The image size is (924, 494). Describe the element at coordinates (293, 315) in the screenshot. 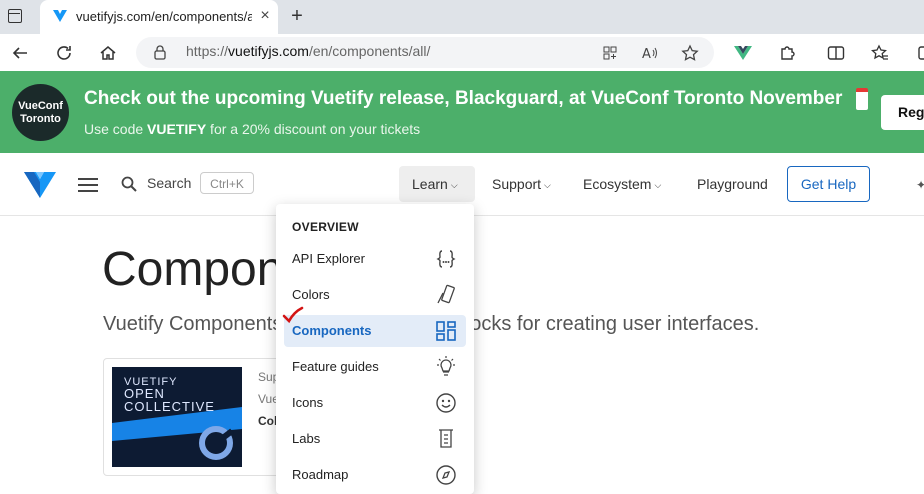

I see `red-check-annotation-icon` at that location.